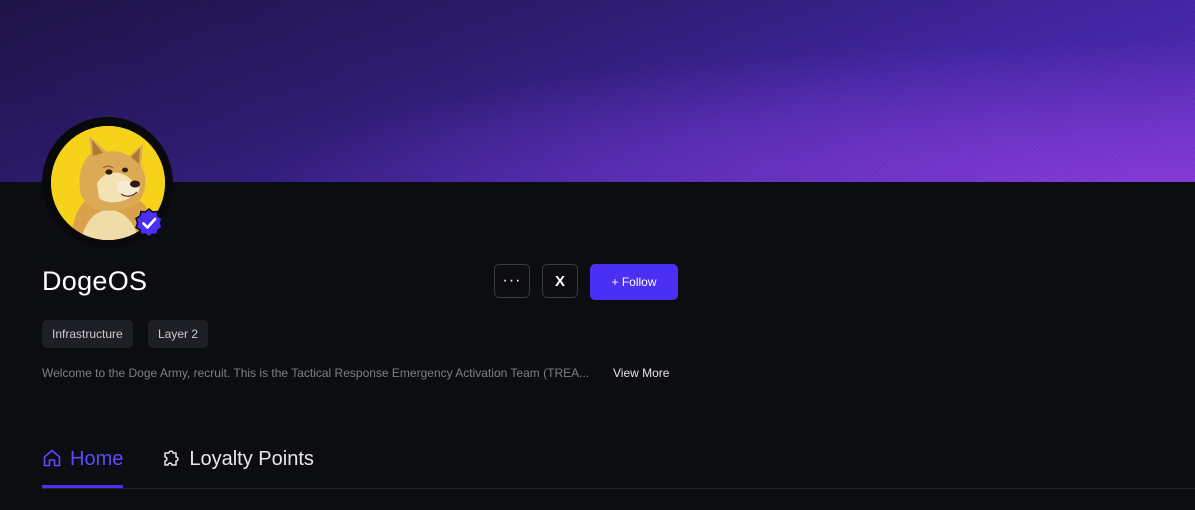 The image size is (1195, 510). I want to click on follow-button: + Follow, so click(634, 282).